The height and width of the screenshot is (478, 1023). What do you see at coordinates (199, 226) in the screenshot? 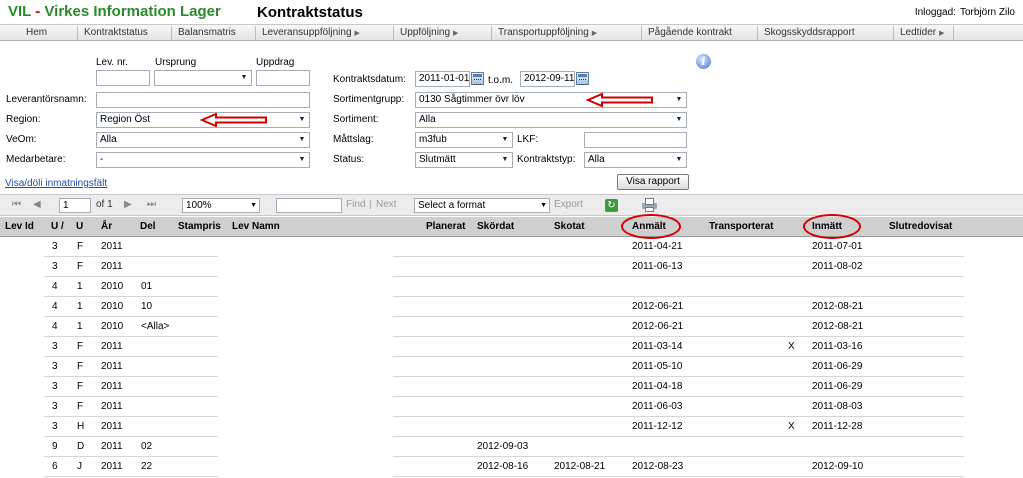
I see `col-header-stampris: Stampris` at bounding box center [199, 226].